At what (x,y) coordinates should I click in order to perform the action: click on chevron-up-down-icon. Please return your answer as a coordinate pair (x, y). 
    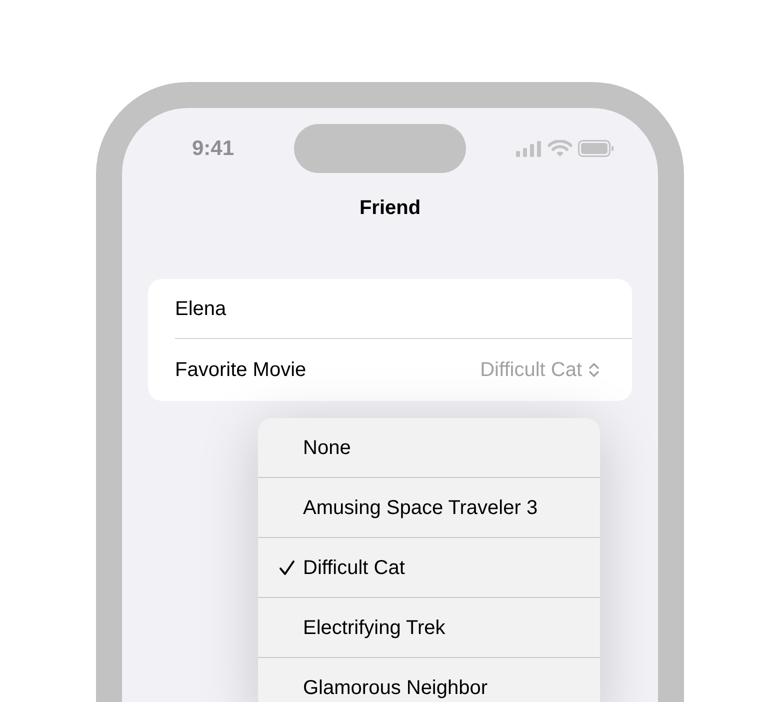
    Looking at the image, I should click on (594, 370).